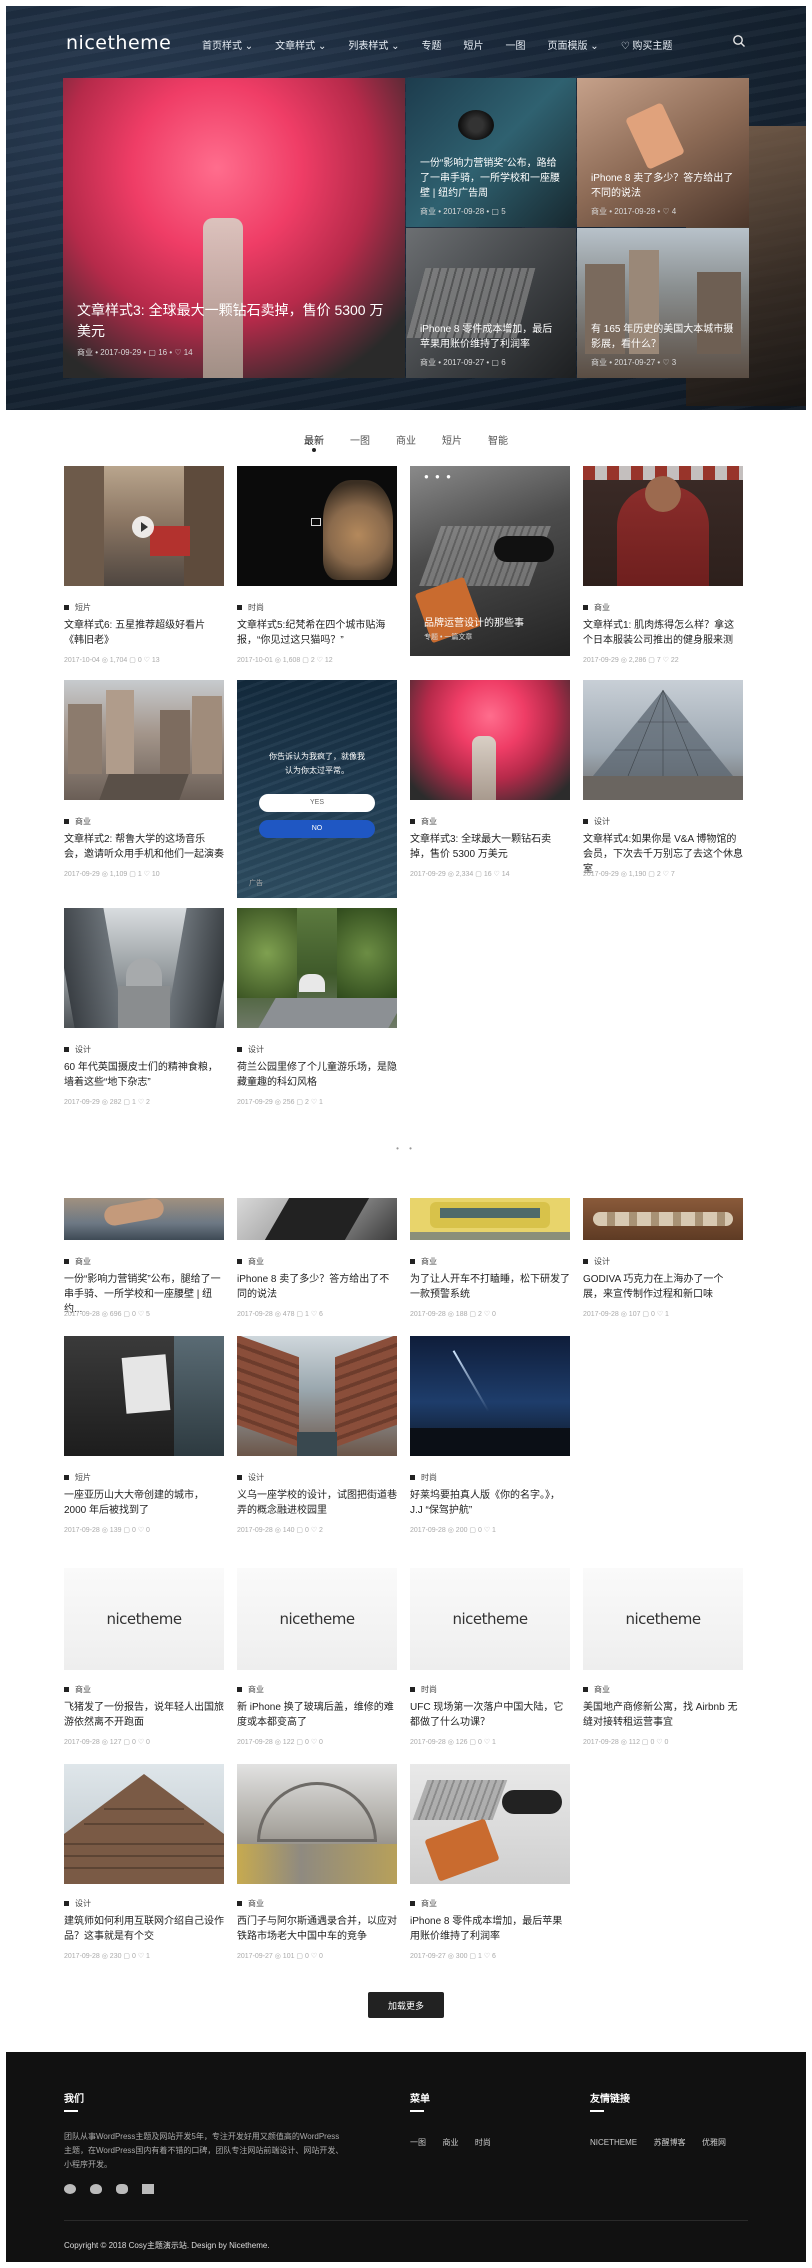  What do you see at coordinates (418, 2142) in the screenshot?
I see `footer-link-one-image: 一图` at bounding box center [418, 2142].